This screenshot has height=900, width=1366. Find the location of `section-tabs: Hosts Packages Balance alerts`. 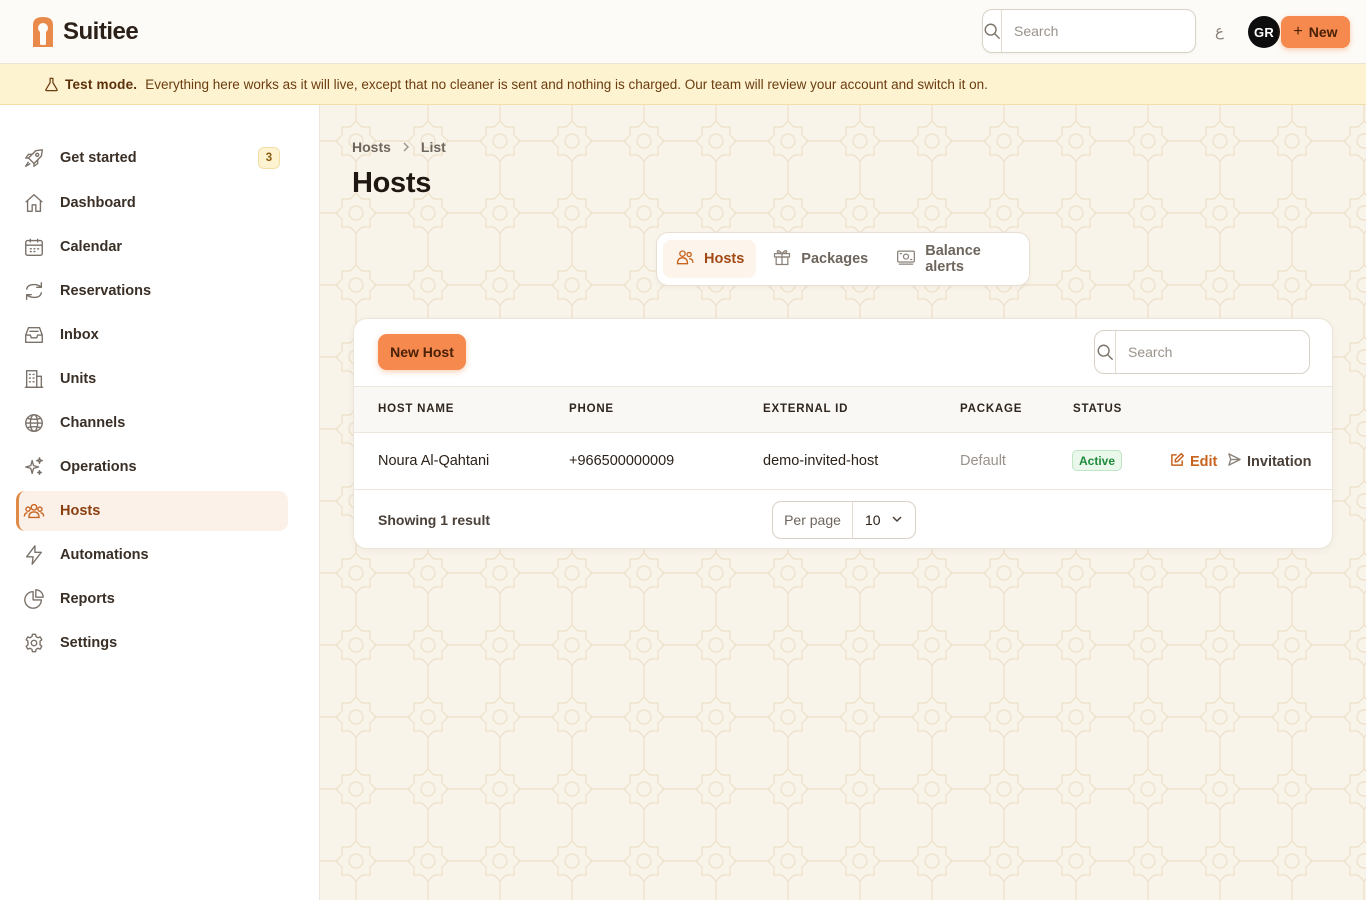

section-tabs: Hosts Packages Balance alerts is located at coordinates (843, 259).